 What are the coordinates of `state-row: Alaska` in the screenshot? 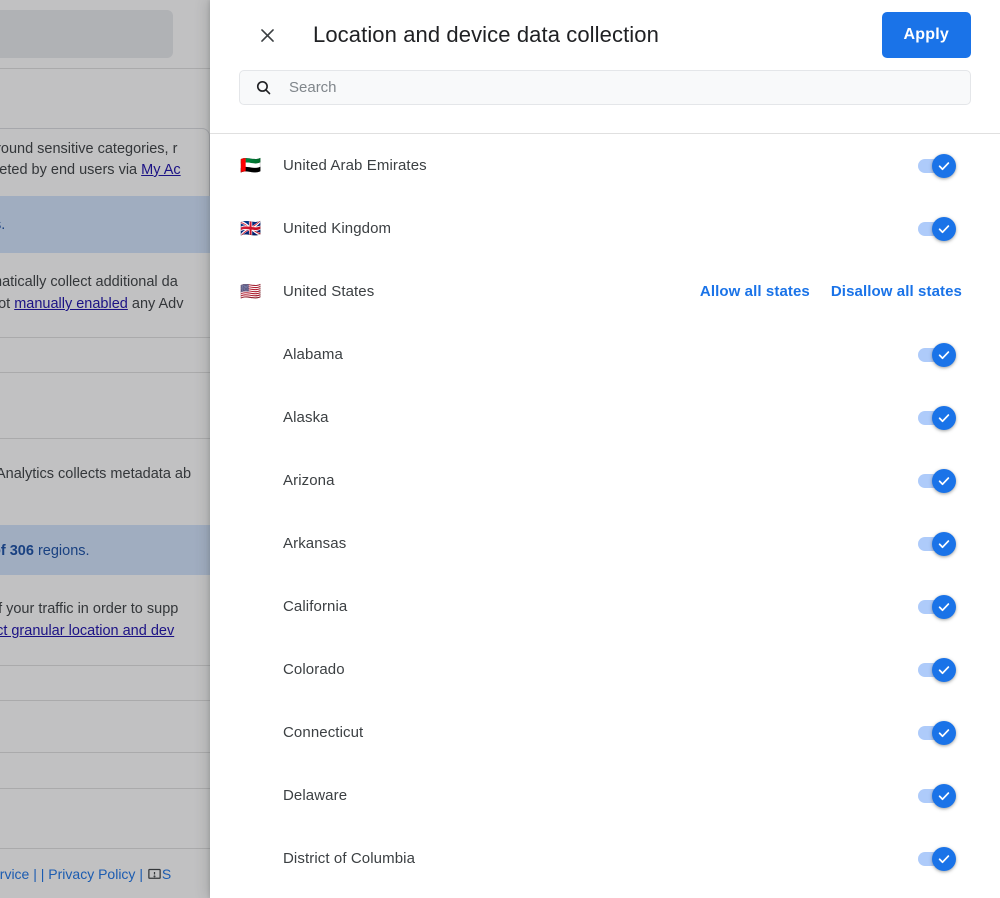 It's located at (605, 417).